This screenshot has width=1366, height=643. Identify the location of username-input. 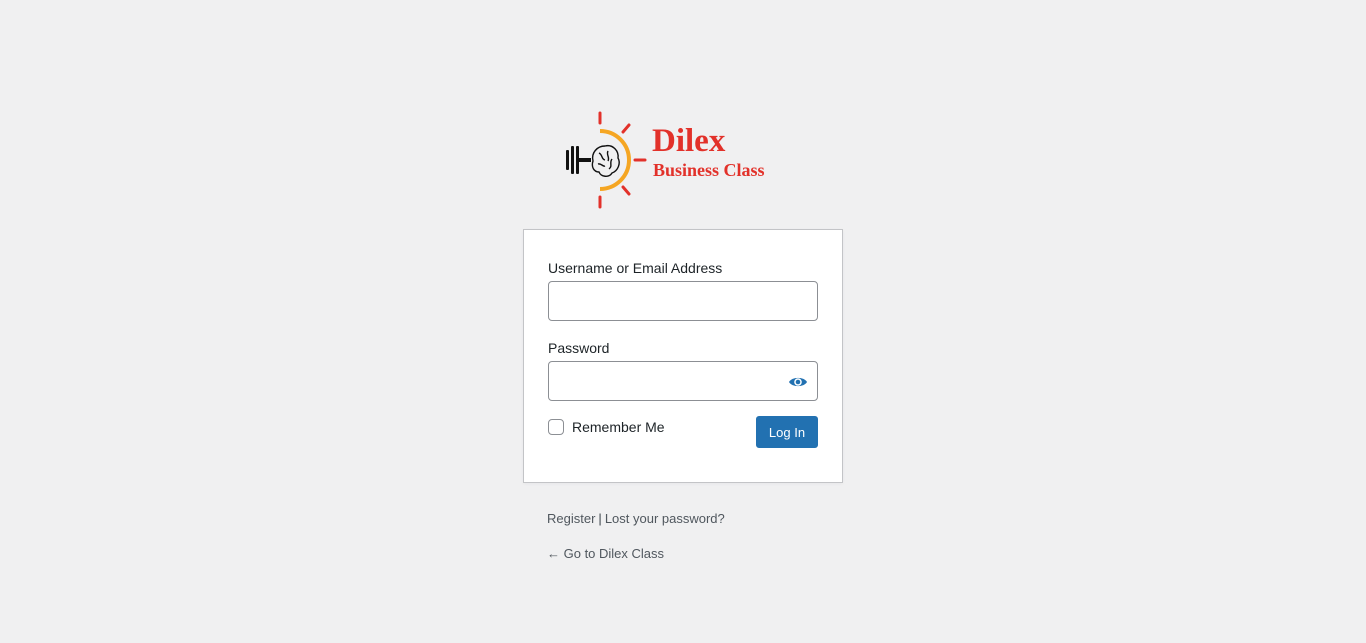
(683, 301).